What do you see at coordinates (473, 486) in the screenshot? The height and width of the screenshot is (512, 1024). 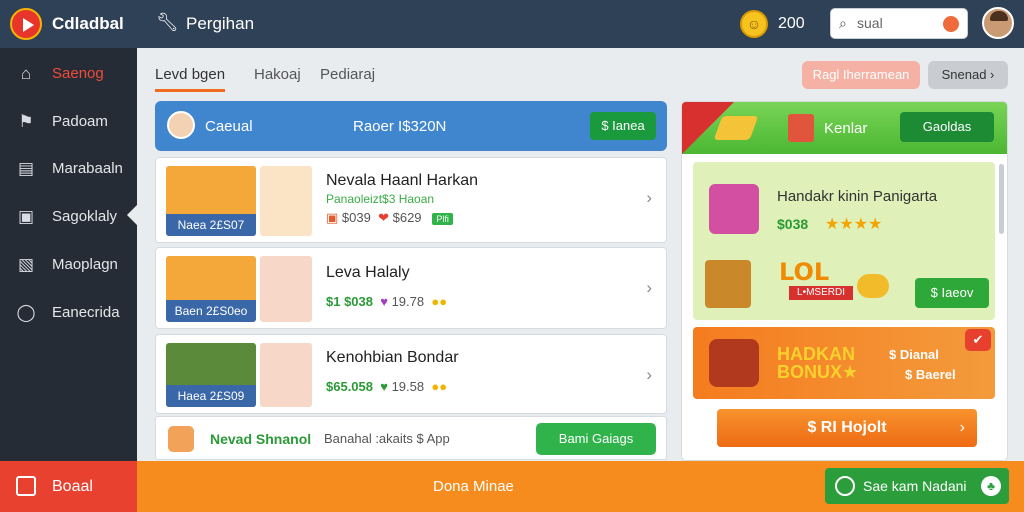 I see `bottom-center-label: Dona Minae` at bounding box center [473, 486].